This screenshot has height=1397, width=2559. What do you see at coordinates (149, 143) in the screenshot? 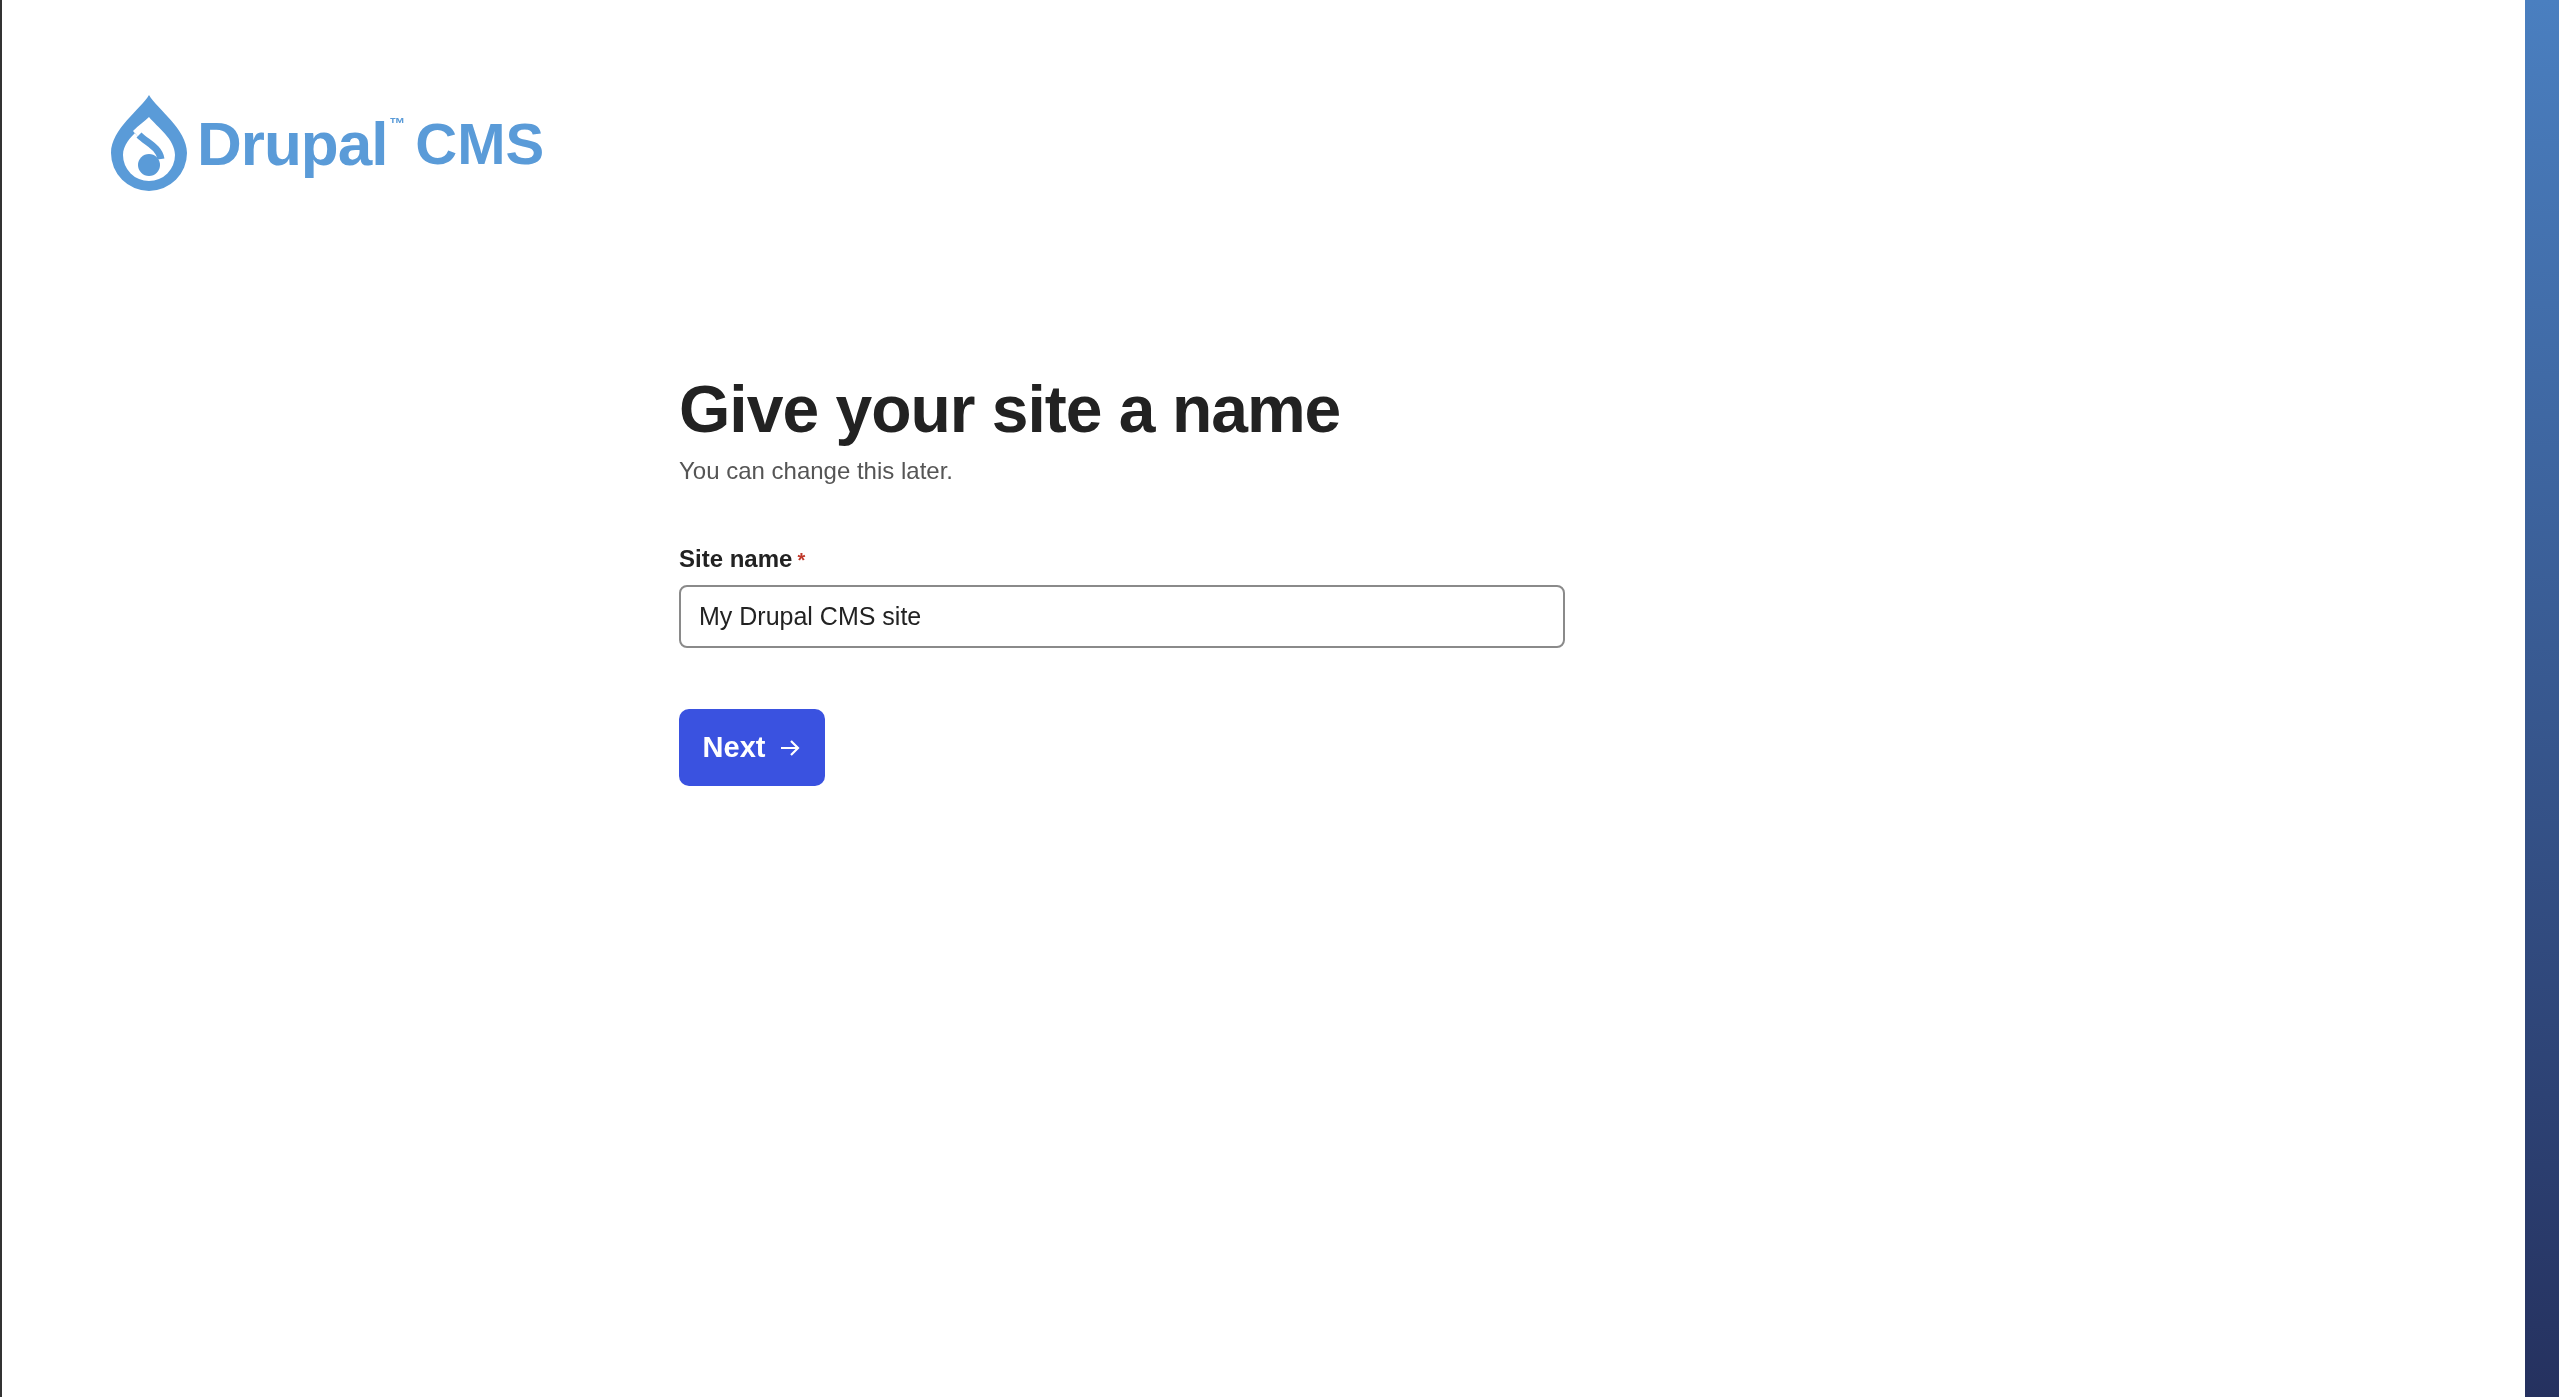
I see `drop-logo-icon` at bounding box center [149, 143].